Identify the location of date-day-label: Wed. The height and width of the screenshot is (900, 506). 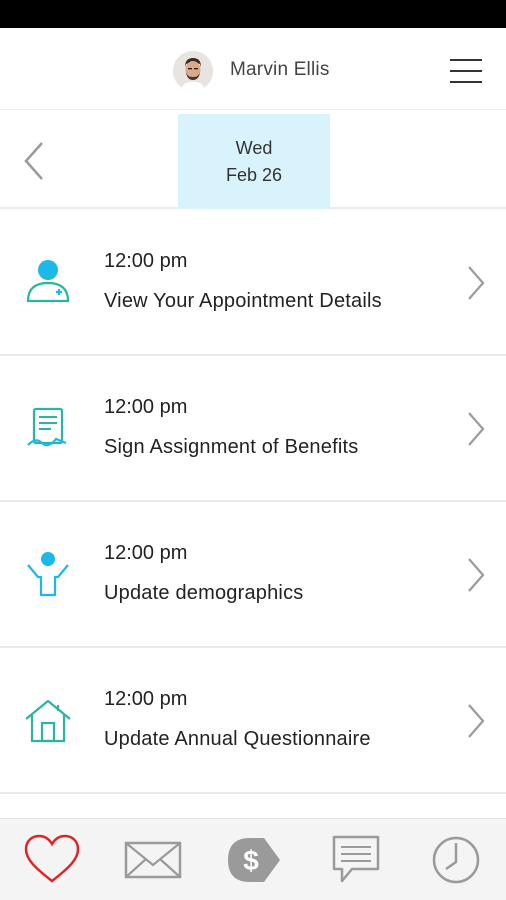
(254, 148).